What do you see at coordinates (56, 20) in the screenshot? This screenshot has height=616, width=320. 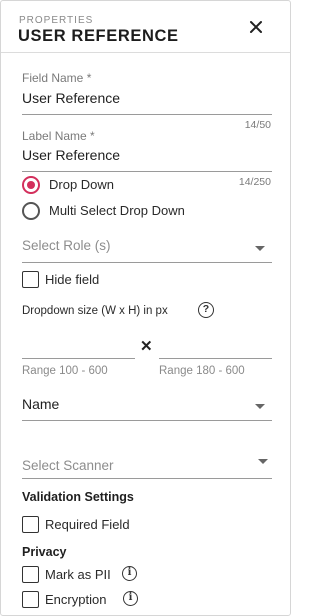 I see `panel-kicker: PROPERTIES` at bounding box center [56, 20].